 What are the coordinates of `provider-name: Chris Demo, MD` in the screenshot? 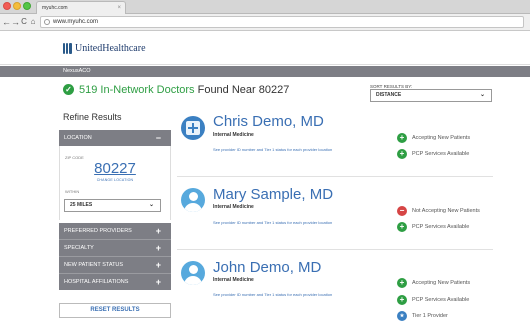 It's located at (268, 122).